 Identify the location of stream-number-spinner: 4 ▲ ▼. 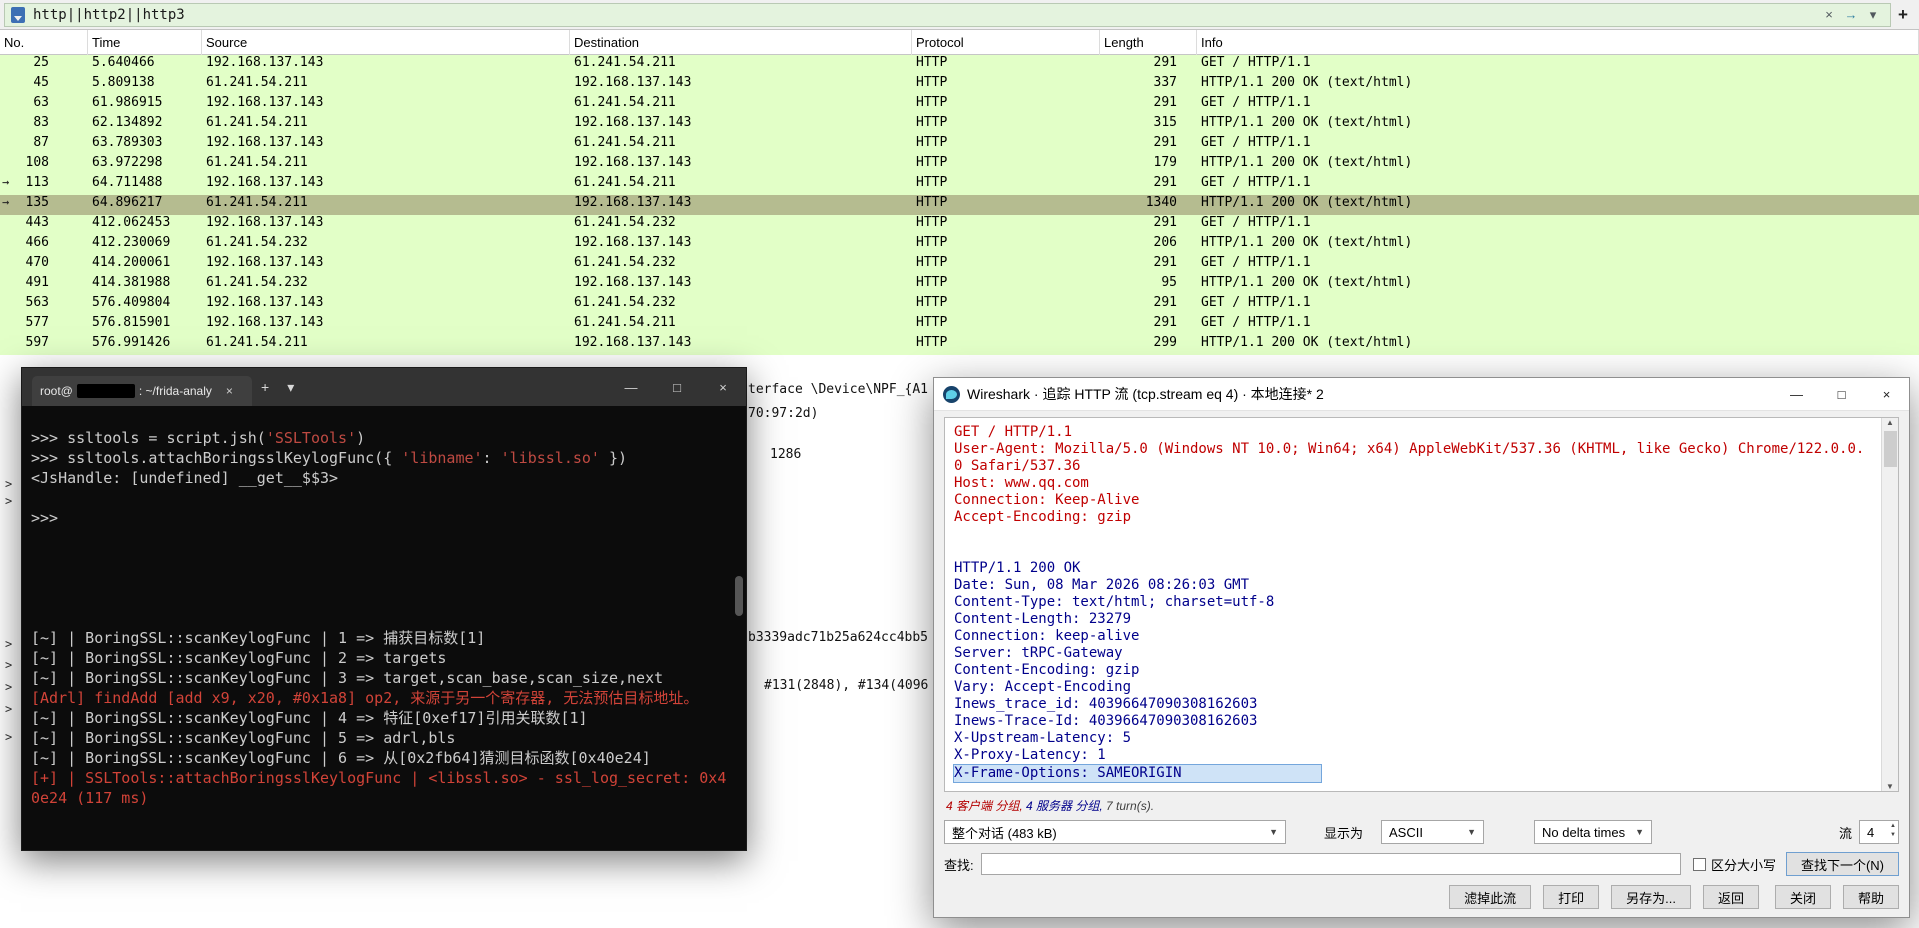
(1879, 832).